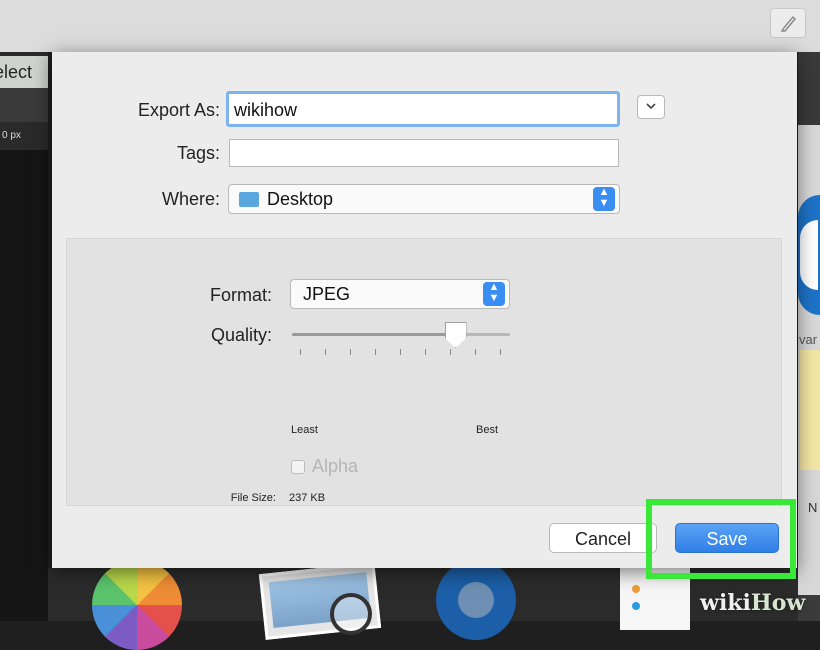 The width and height of the screenshot is (820, 650). I want to click on alpha-label: Alpha, so click(335, 466).